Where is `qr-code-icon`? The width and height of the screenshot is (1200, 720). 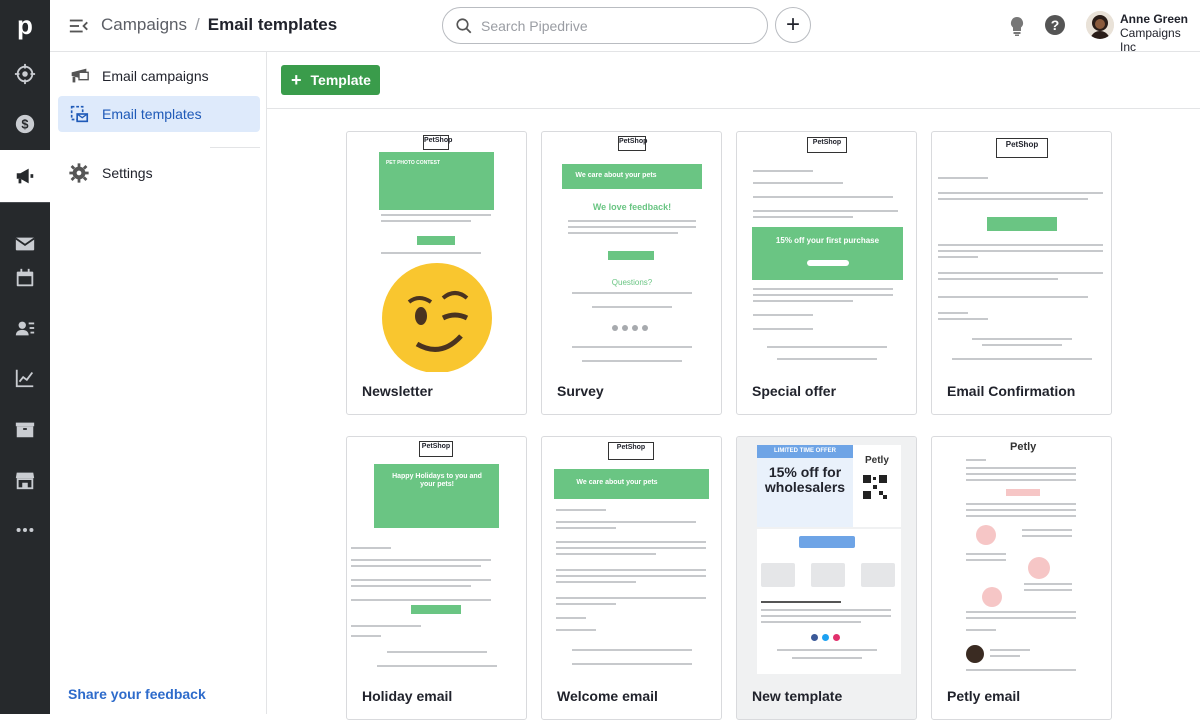
qr-code-icon is located at coordinates (875, 487).